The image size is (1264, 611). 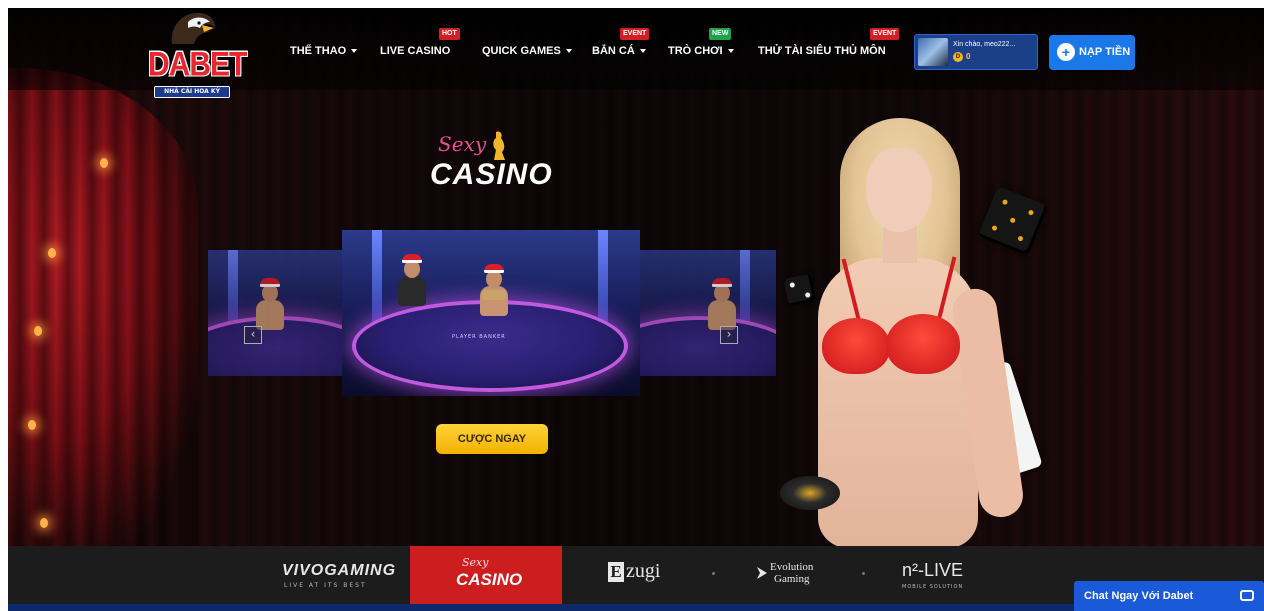 I want to click on logo-wordmark: DABET, so click(x=197, y=64).